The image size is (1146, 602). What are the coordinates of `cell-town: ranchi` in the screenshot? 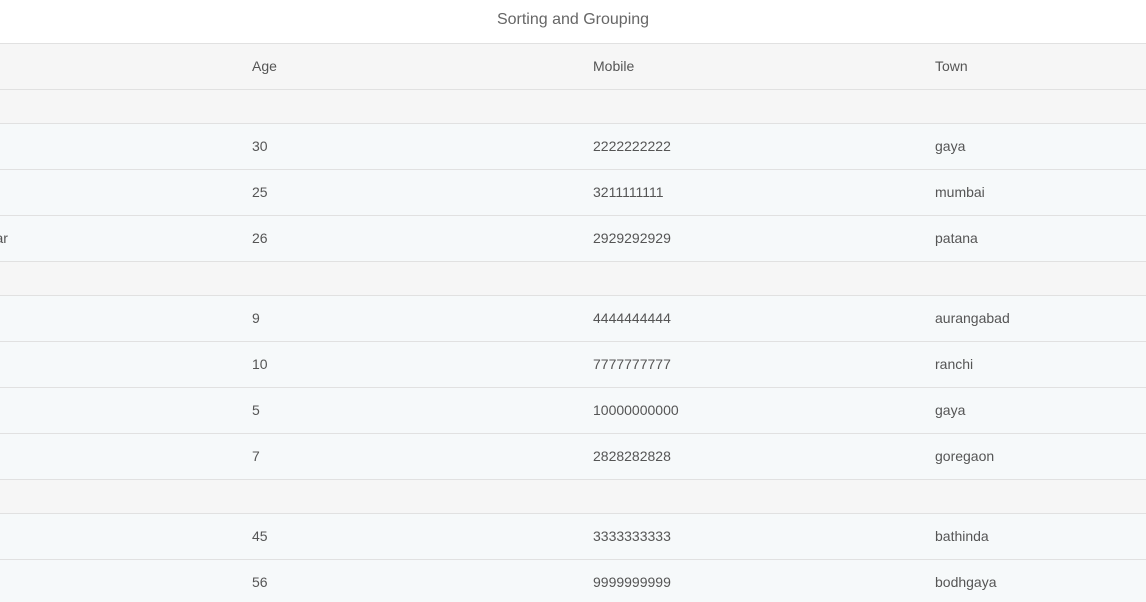 It's located at (954, 364).